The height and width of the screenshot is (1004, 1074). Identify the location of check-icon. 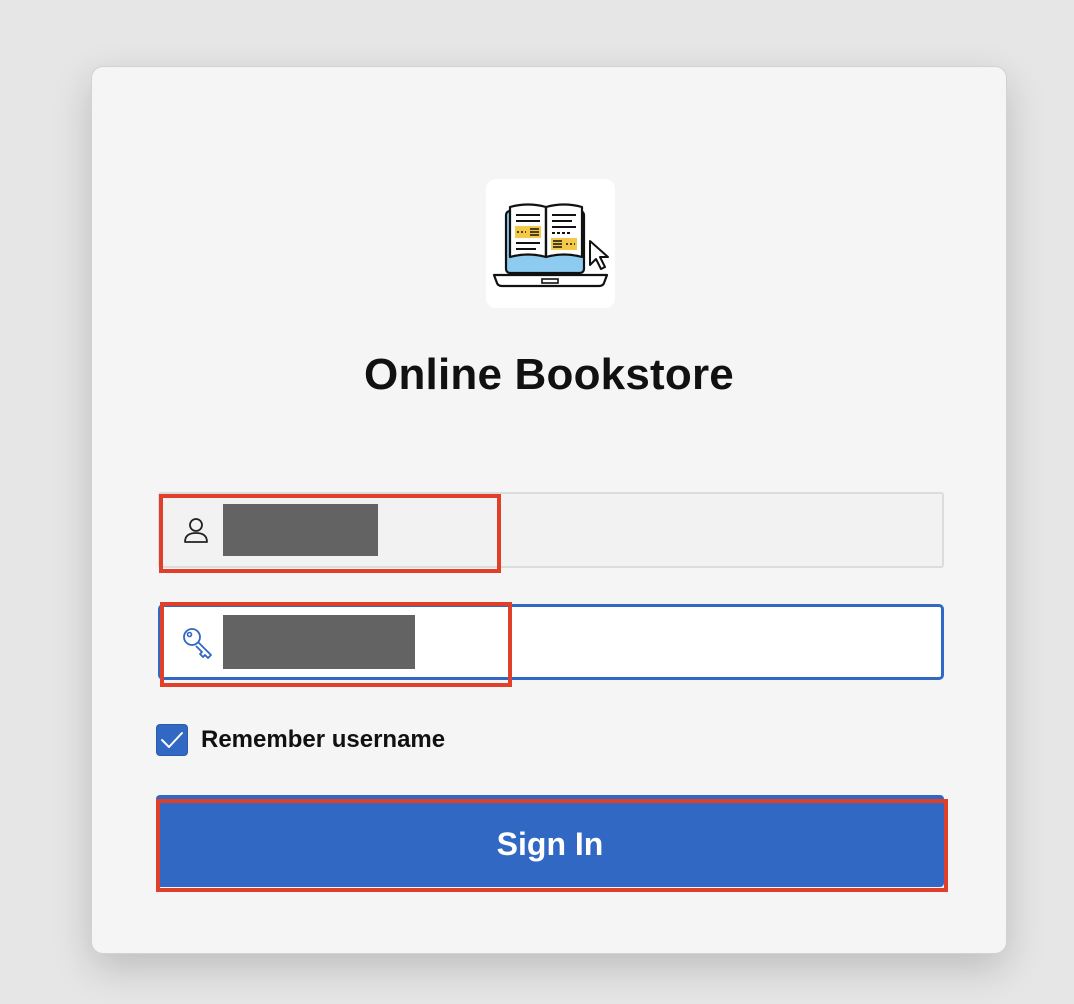
(172, 740).